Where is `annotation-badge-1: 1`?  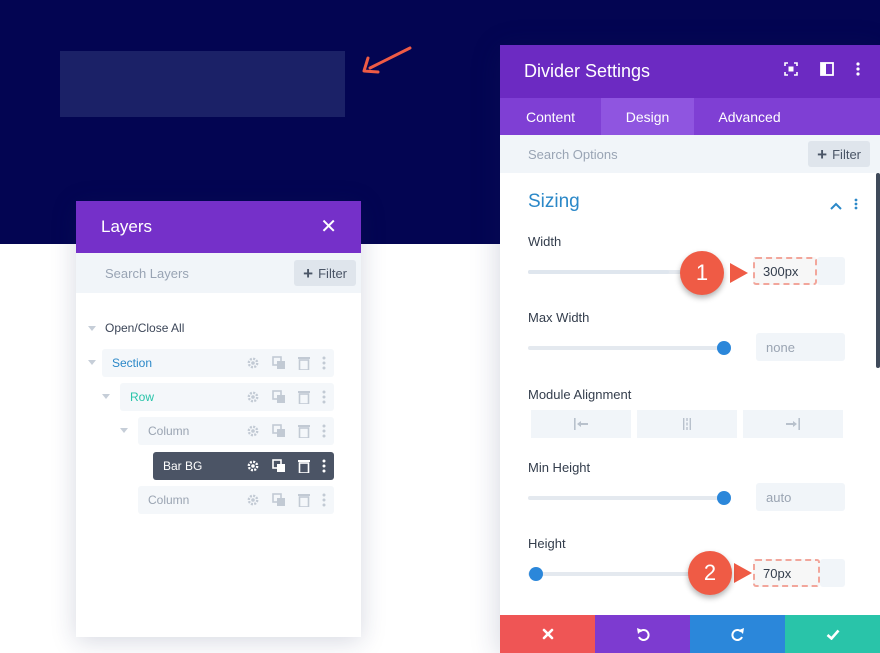
annotation-badge-1: 1 is located at coordinates (702, 273).